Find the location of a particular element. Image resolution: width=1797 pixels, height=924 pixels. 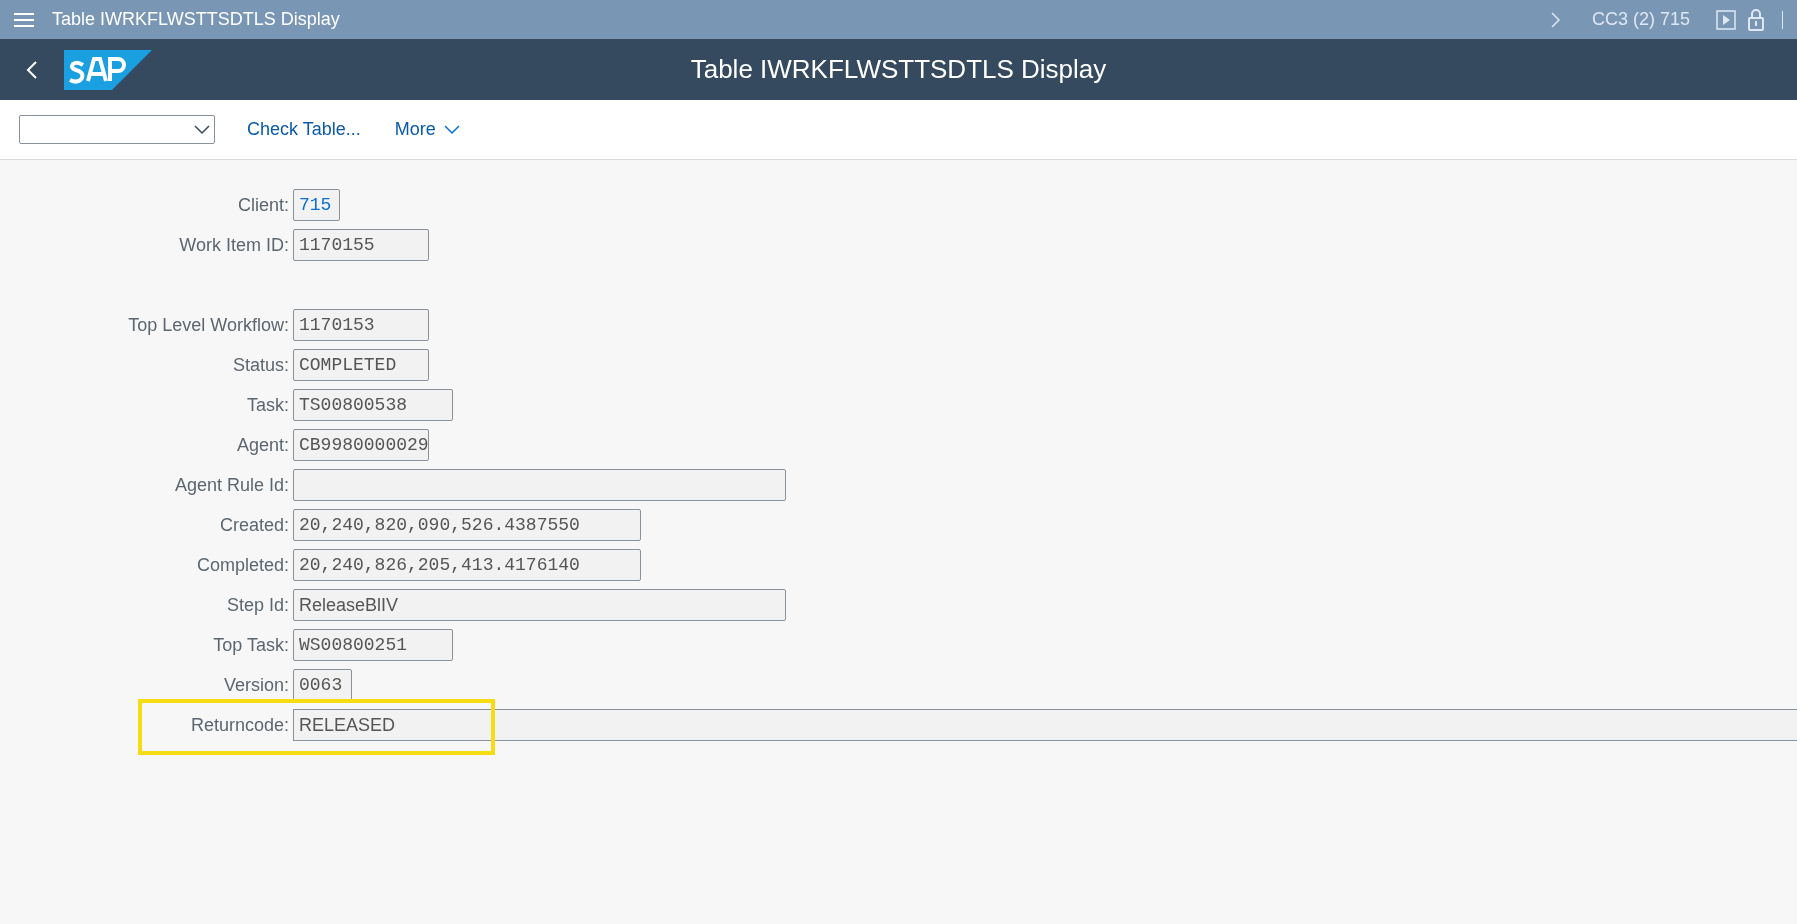

field-label: Created: is located at coordinates (254, 525).